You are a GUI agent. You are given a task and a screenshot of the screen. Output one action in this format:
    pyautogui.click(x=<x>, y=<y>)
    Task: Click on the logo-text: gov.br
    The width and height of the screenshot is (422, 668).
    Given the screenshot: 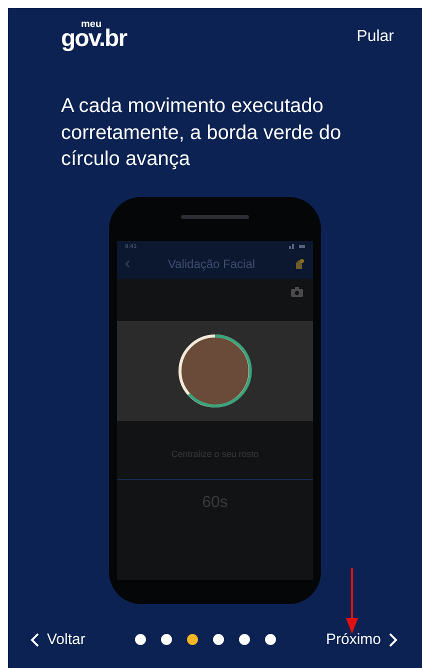 What is the action you would take?
    pyautogui.click(x=94, y=39)
    